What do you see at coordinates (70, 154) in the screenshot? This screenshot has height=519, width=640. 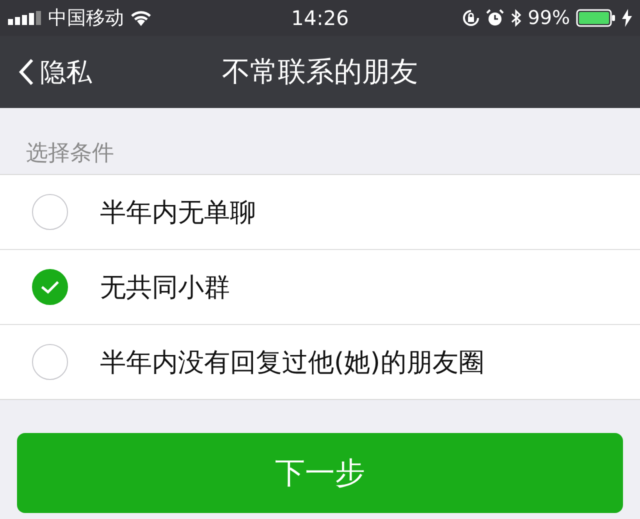 I see `section-header: 选择条件` at bounding box center [70, 154].